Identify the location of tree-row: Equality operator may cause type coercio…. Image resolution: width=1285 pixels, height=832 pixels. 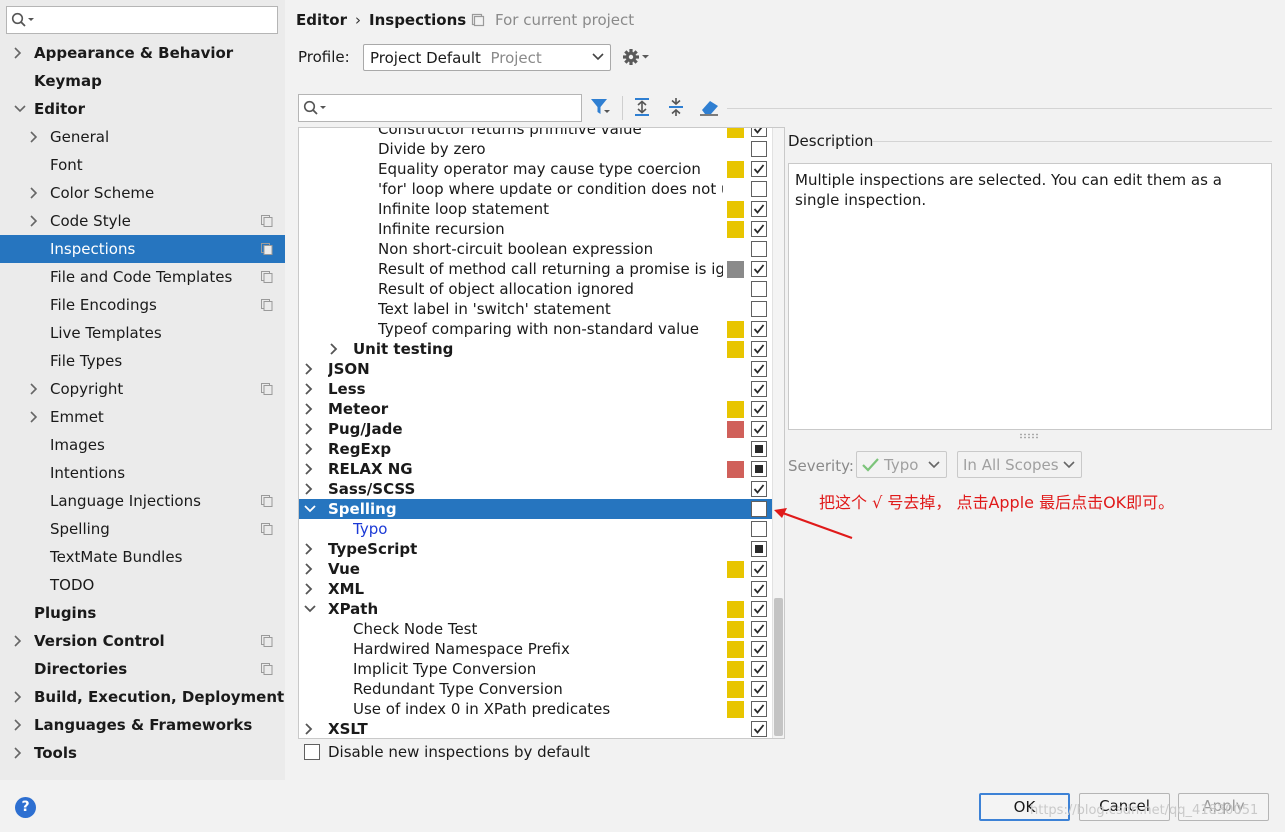
(535, 169).